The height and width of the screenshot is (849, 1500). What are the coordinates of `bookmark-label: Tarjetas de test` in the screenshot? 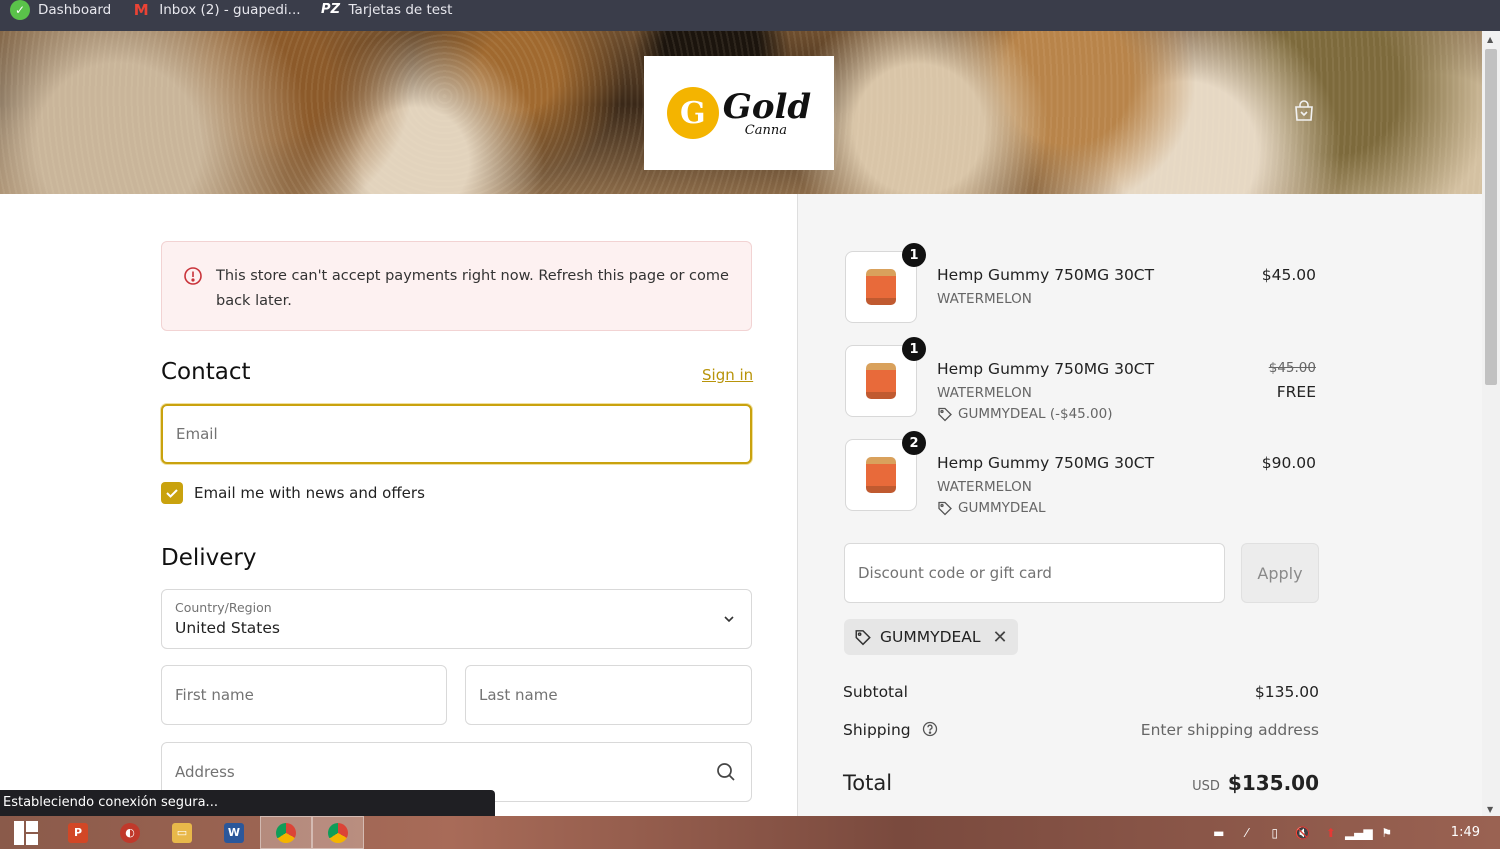 It's located at (400, 9).